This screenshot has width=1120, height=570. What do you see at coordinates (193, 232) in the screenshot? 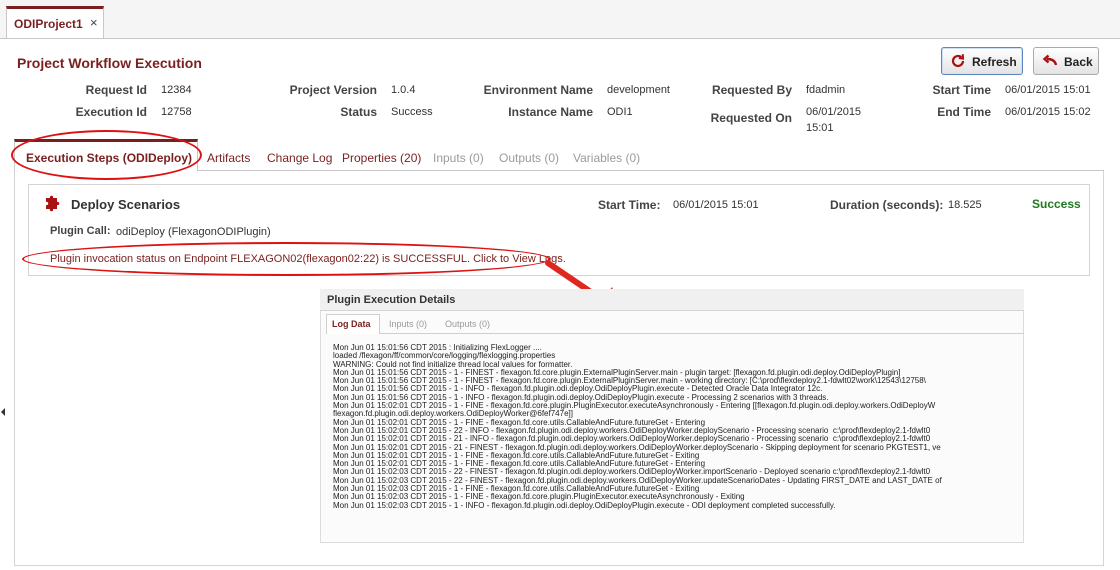
I see `plugin-call-value: odiDeploy (FlexagonODIPlugin)` at bounding box center [193, 232].